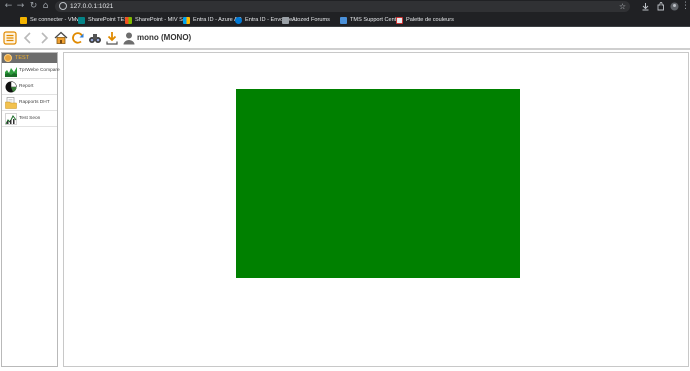  I want to click on bookmark-item: Palette de couleurs, so click(425, 20).